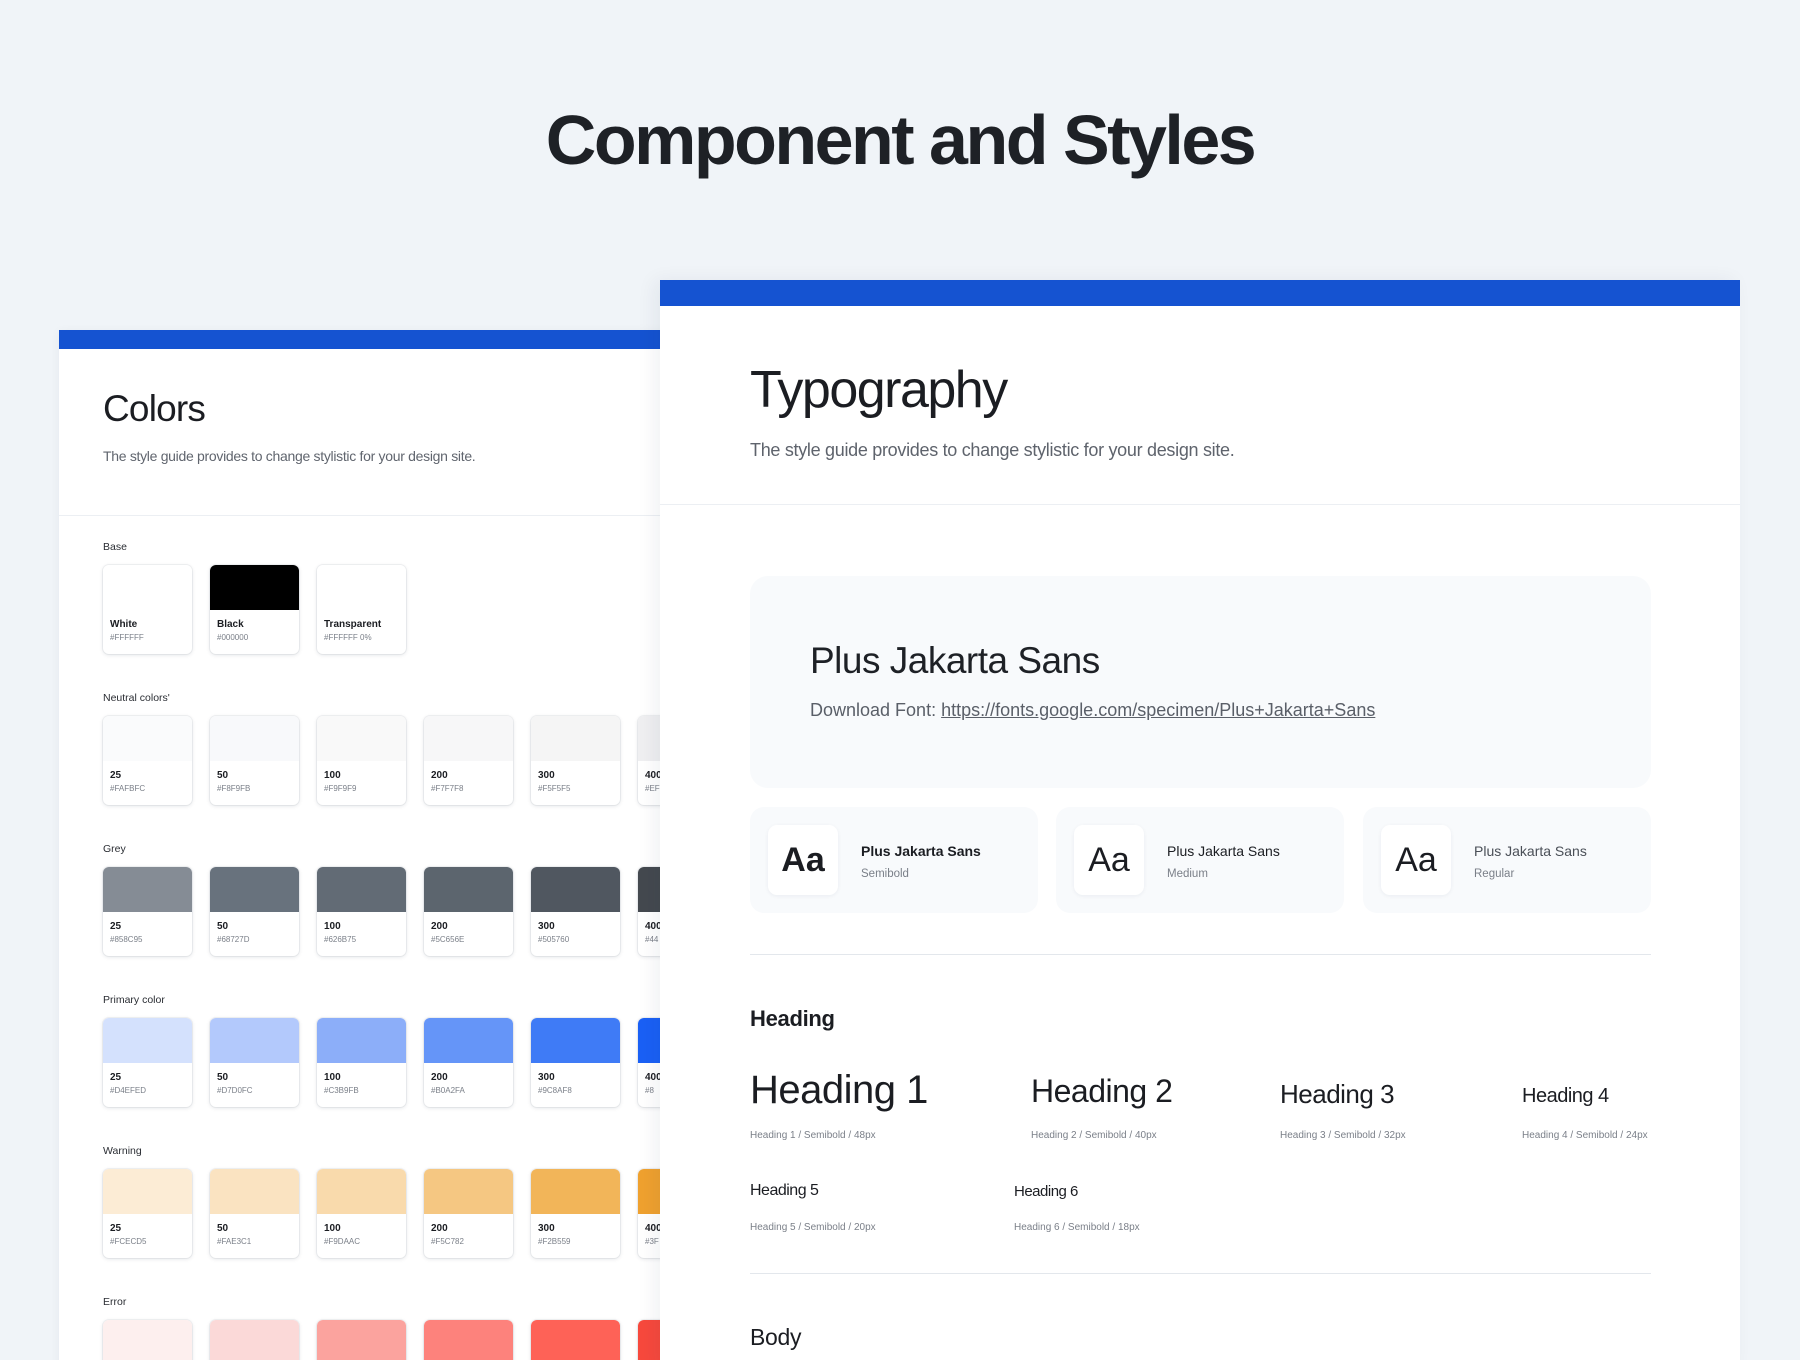 The image size is (1800, 1360). Describe the element at coordinates (447, 788) in the screenshot. I see `swatch-hex: #F7F7F8` at that location.